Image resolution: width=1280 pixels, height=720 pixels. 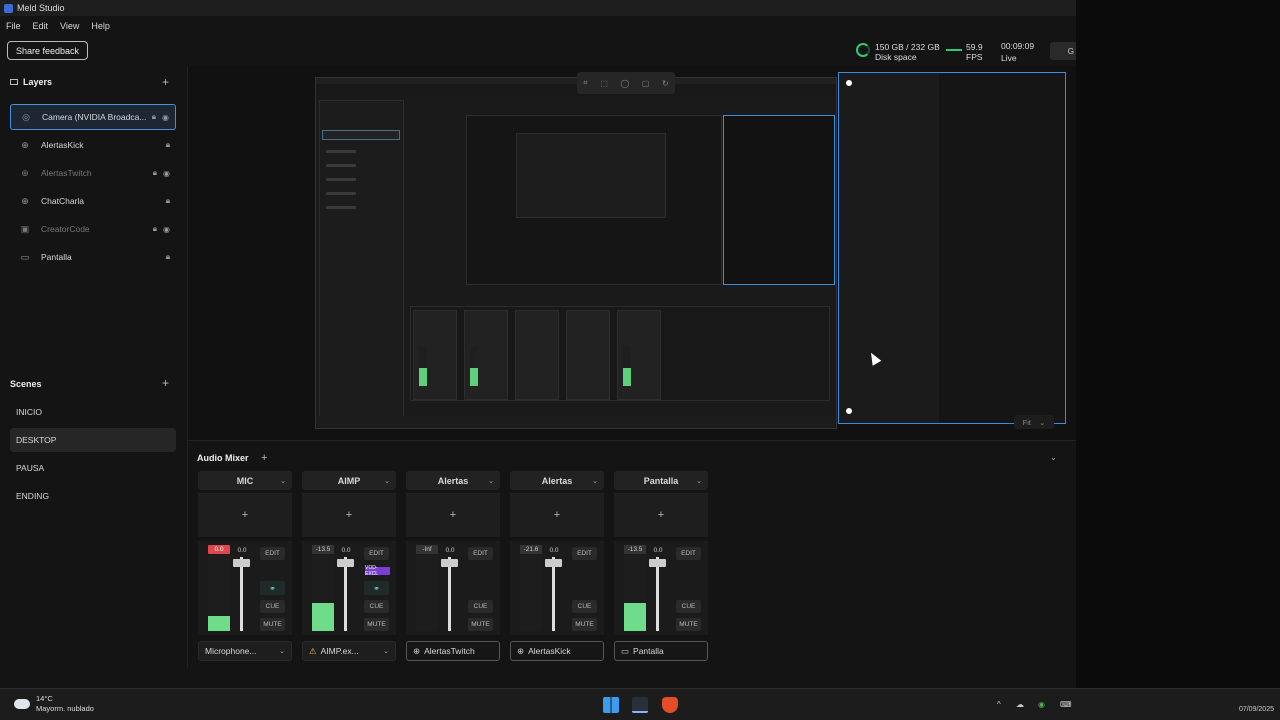 I want to click on meld-taskbar-icon, so click(x=640, y=705).